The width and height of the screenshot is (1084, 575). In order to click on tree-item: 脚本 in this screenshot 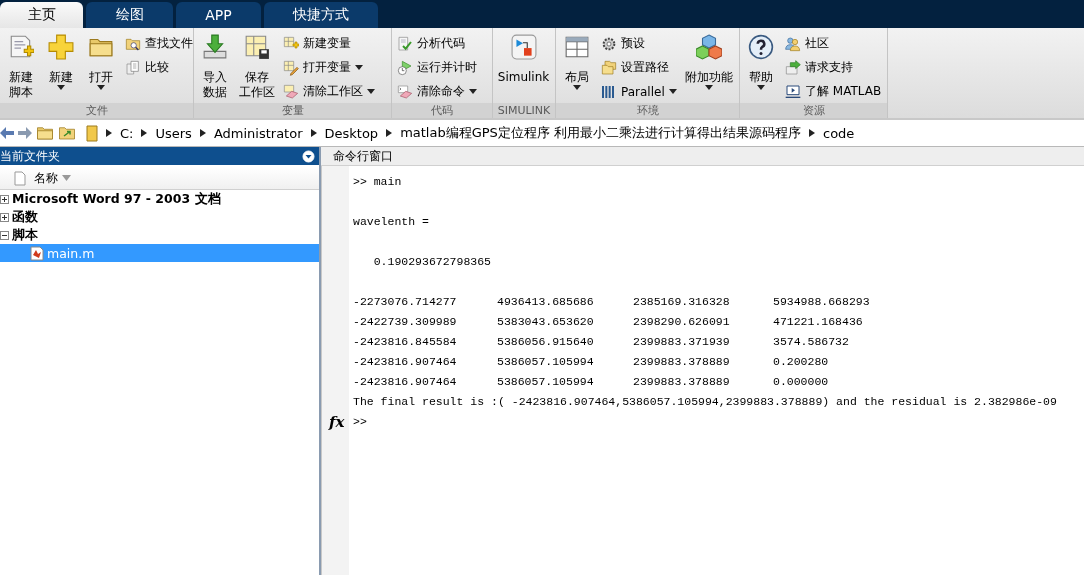, I will do `click(159, 235)`.